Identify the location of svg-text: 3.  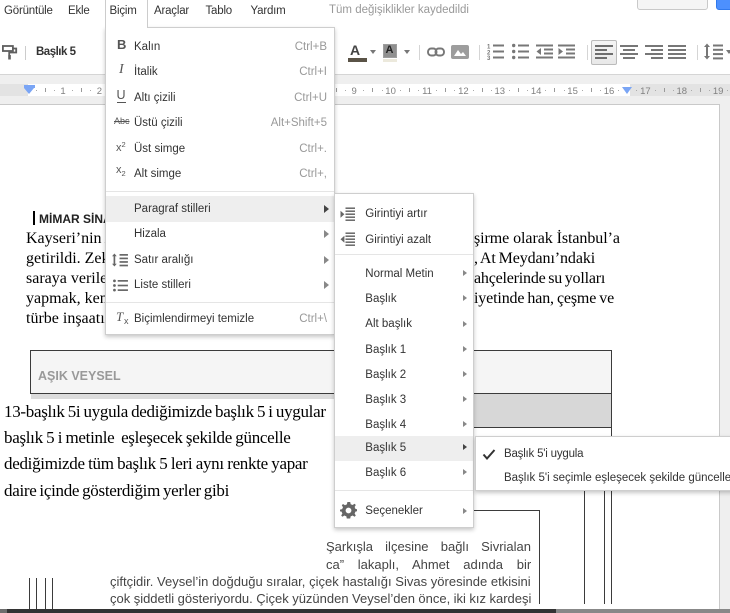
(489, 58).